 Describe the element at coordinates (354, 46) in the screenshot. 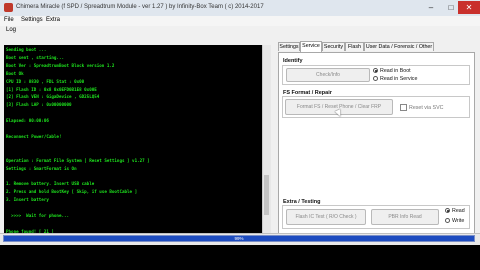

I see `tab-flash: Flash` at that location.